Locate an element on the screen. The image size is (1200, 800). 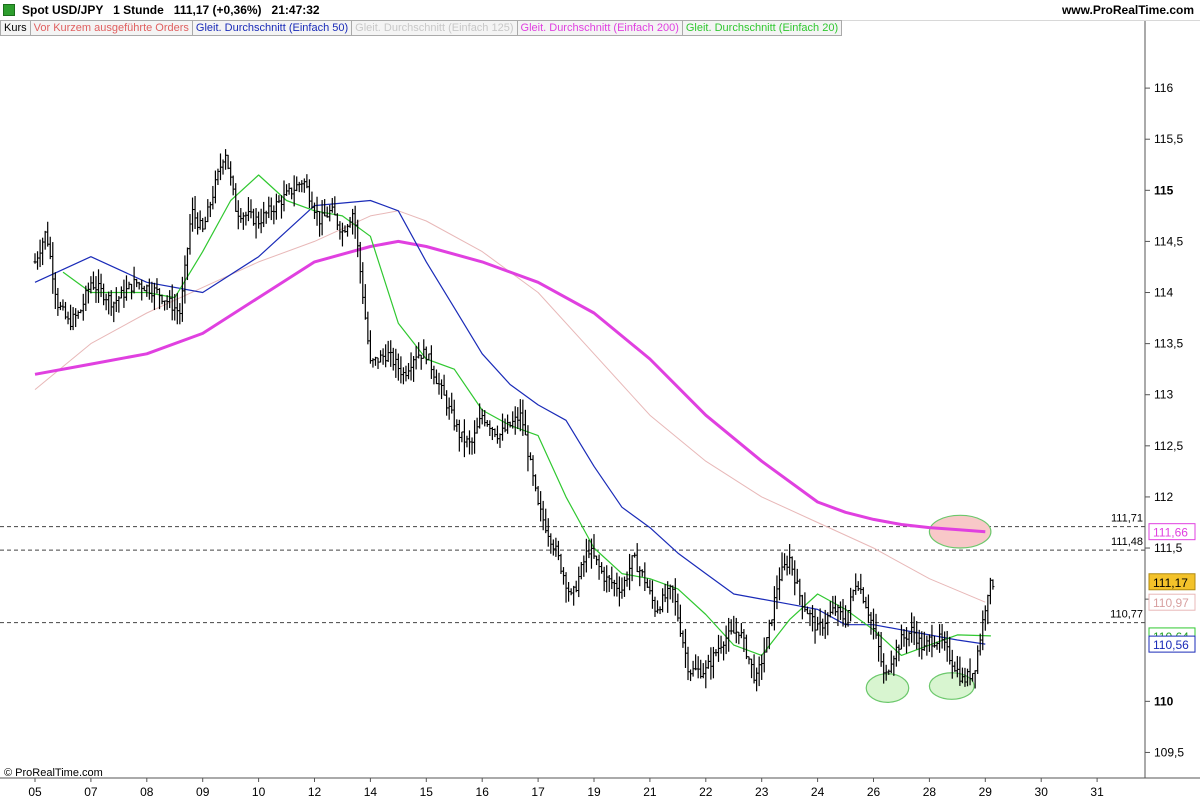
y-tick-label: 112 is located at coordinates (1163, 497).